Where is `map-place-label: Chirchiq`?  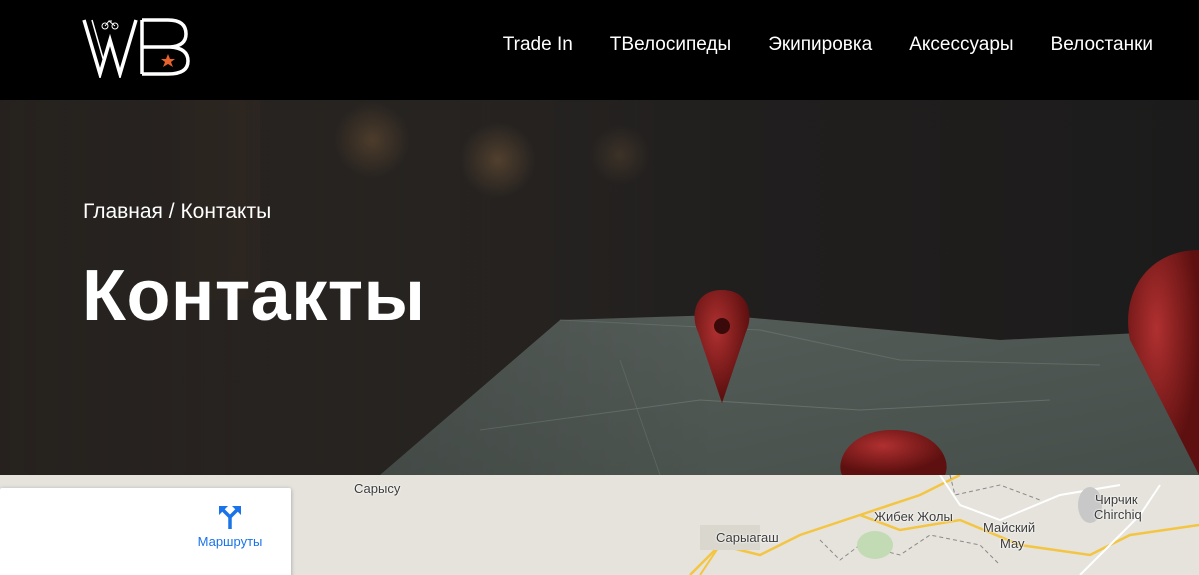 map-place-label: Chirchiq is located at coordinates (1118, 514).